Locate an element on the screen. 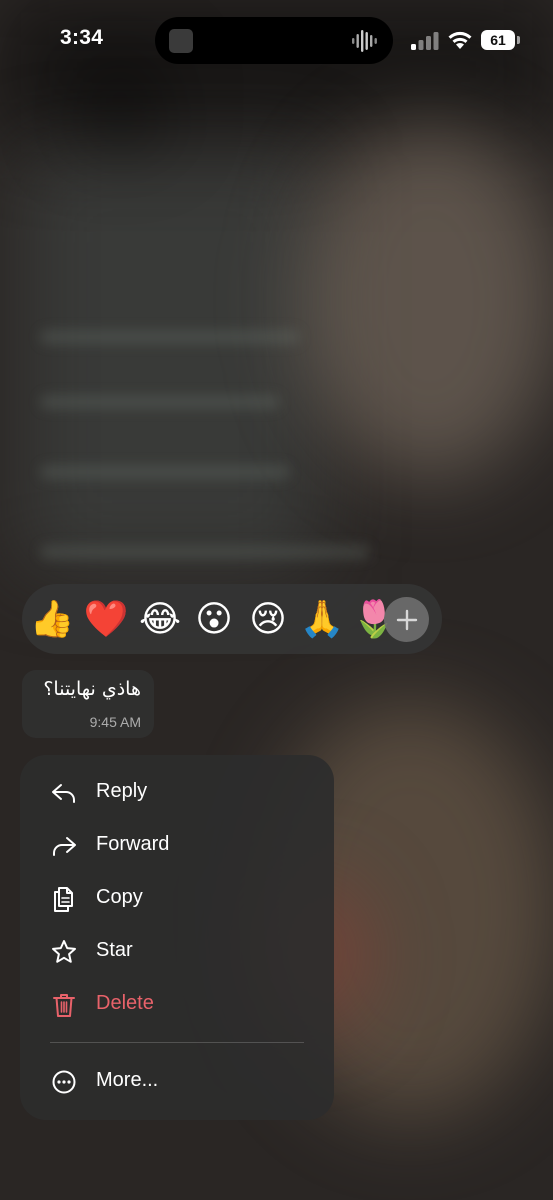  battery-indicator: 61 is located at coordinates (501, 40).